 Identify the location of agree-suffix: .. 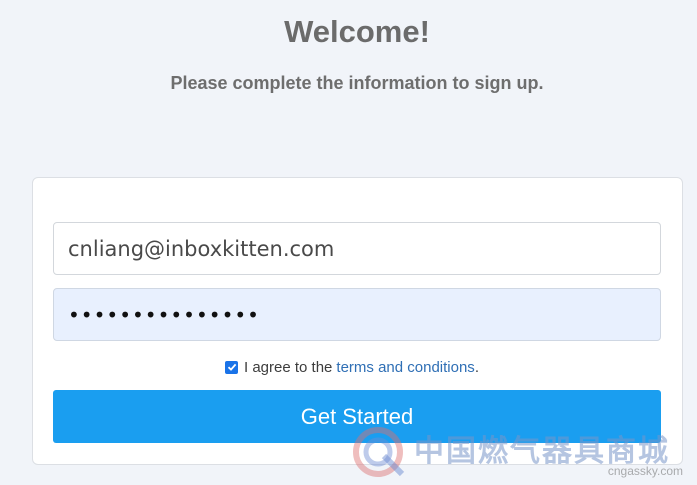
(476, 367).